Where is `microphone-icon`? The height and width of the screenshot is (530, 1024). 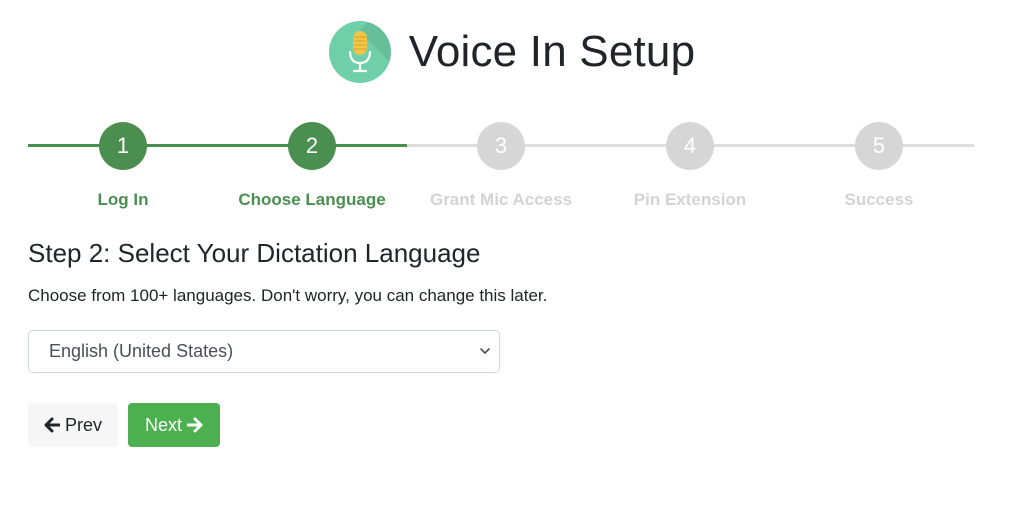 microphone-icon is located at coordinates (359, 52).